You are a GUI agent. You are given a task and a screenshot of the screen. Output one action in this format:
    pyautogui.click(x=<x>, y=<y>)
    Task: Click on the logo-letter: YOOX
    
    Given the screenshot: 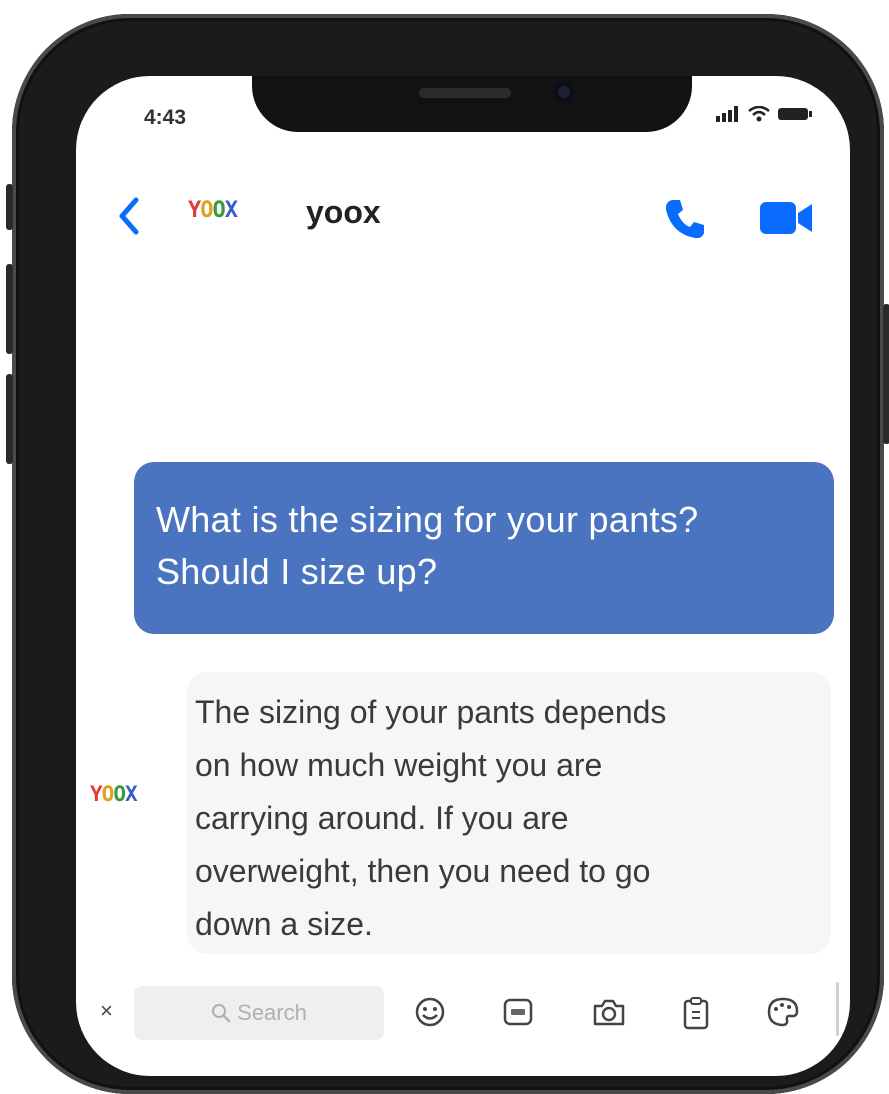 What is the action you would take?
    pyautogui.click(x=213, y=210)
    